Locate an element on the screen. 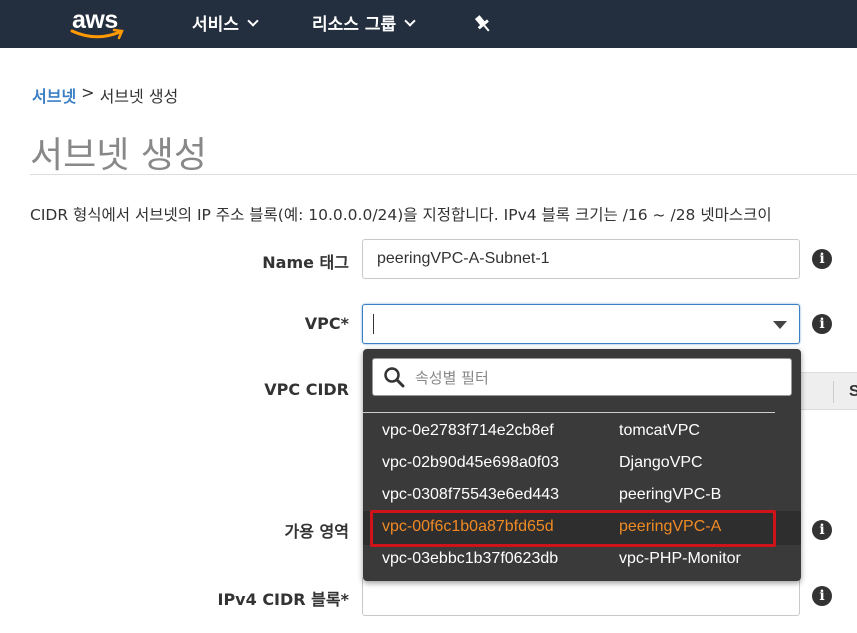 The width and height of the screenshot is (857, 633). vpc-option: vpc-0308f75543e6ed443 peeringVPC-B is located at coordinates (582, 495).